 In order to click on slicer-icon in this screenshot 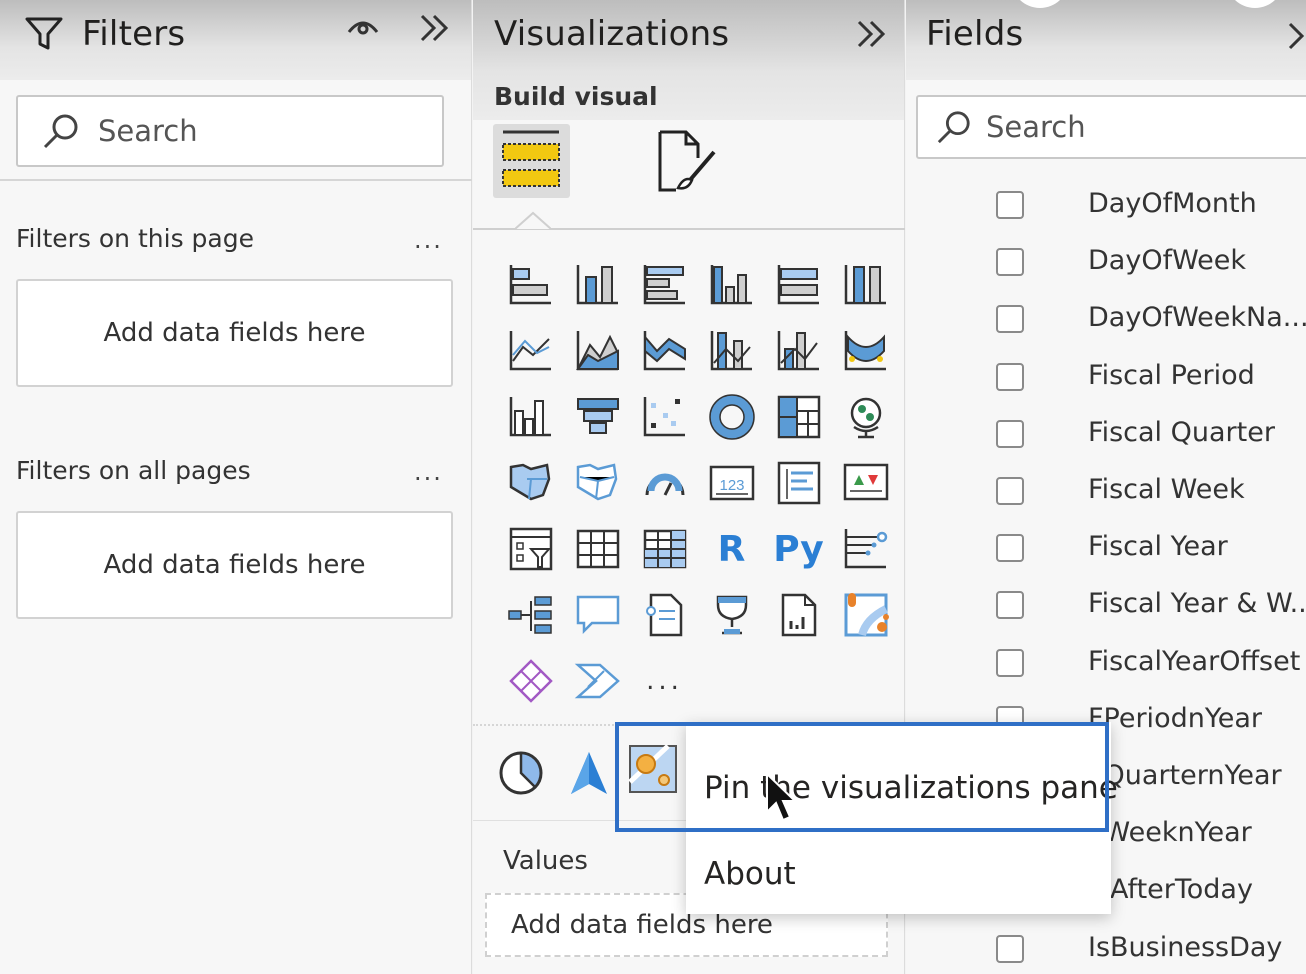, I will do `click(530, 549)`.